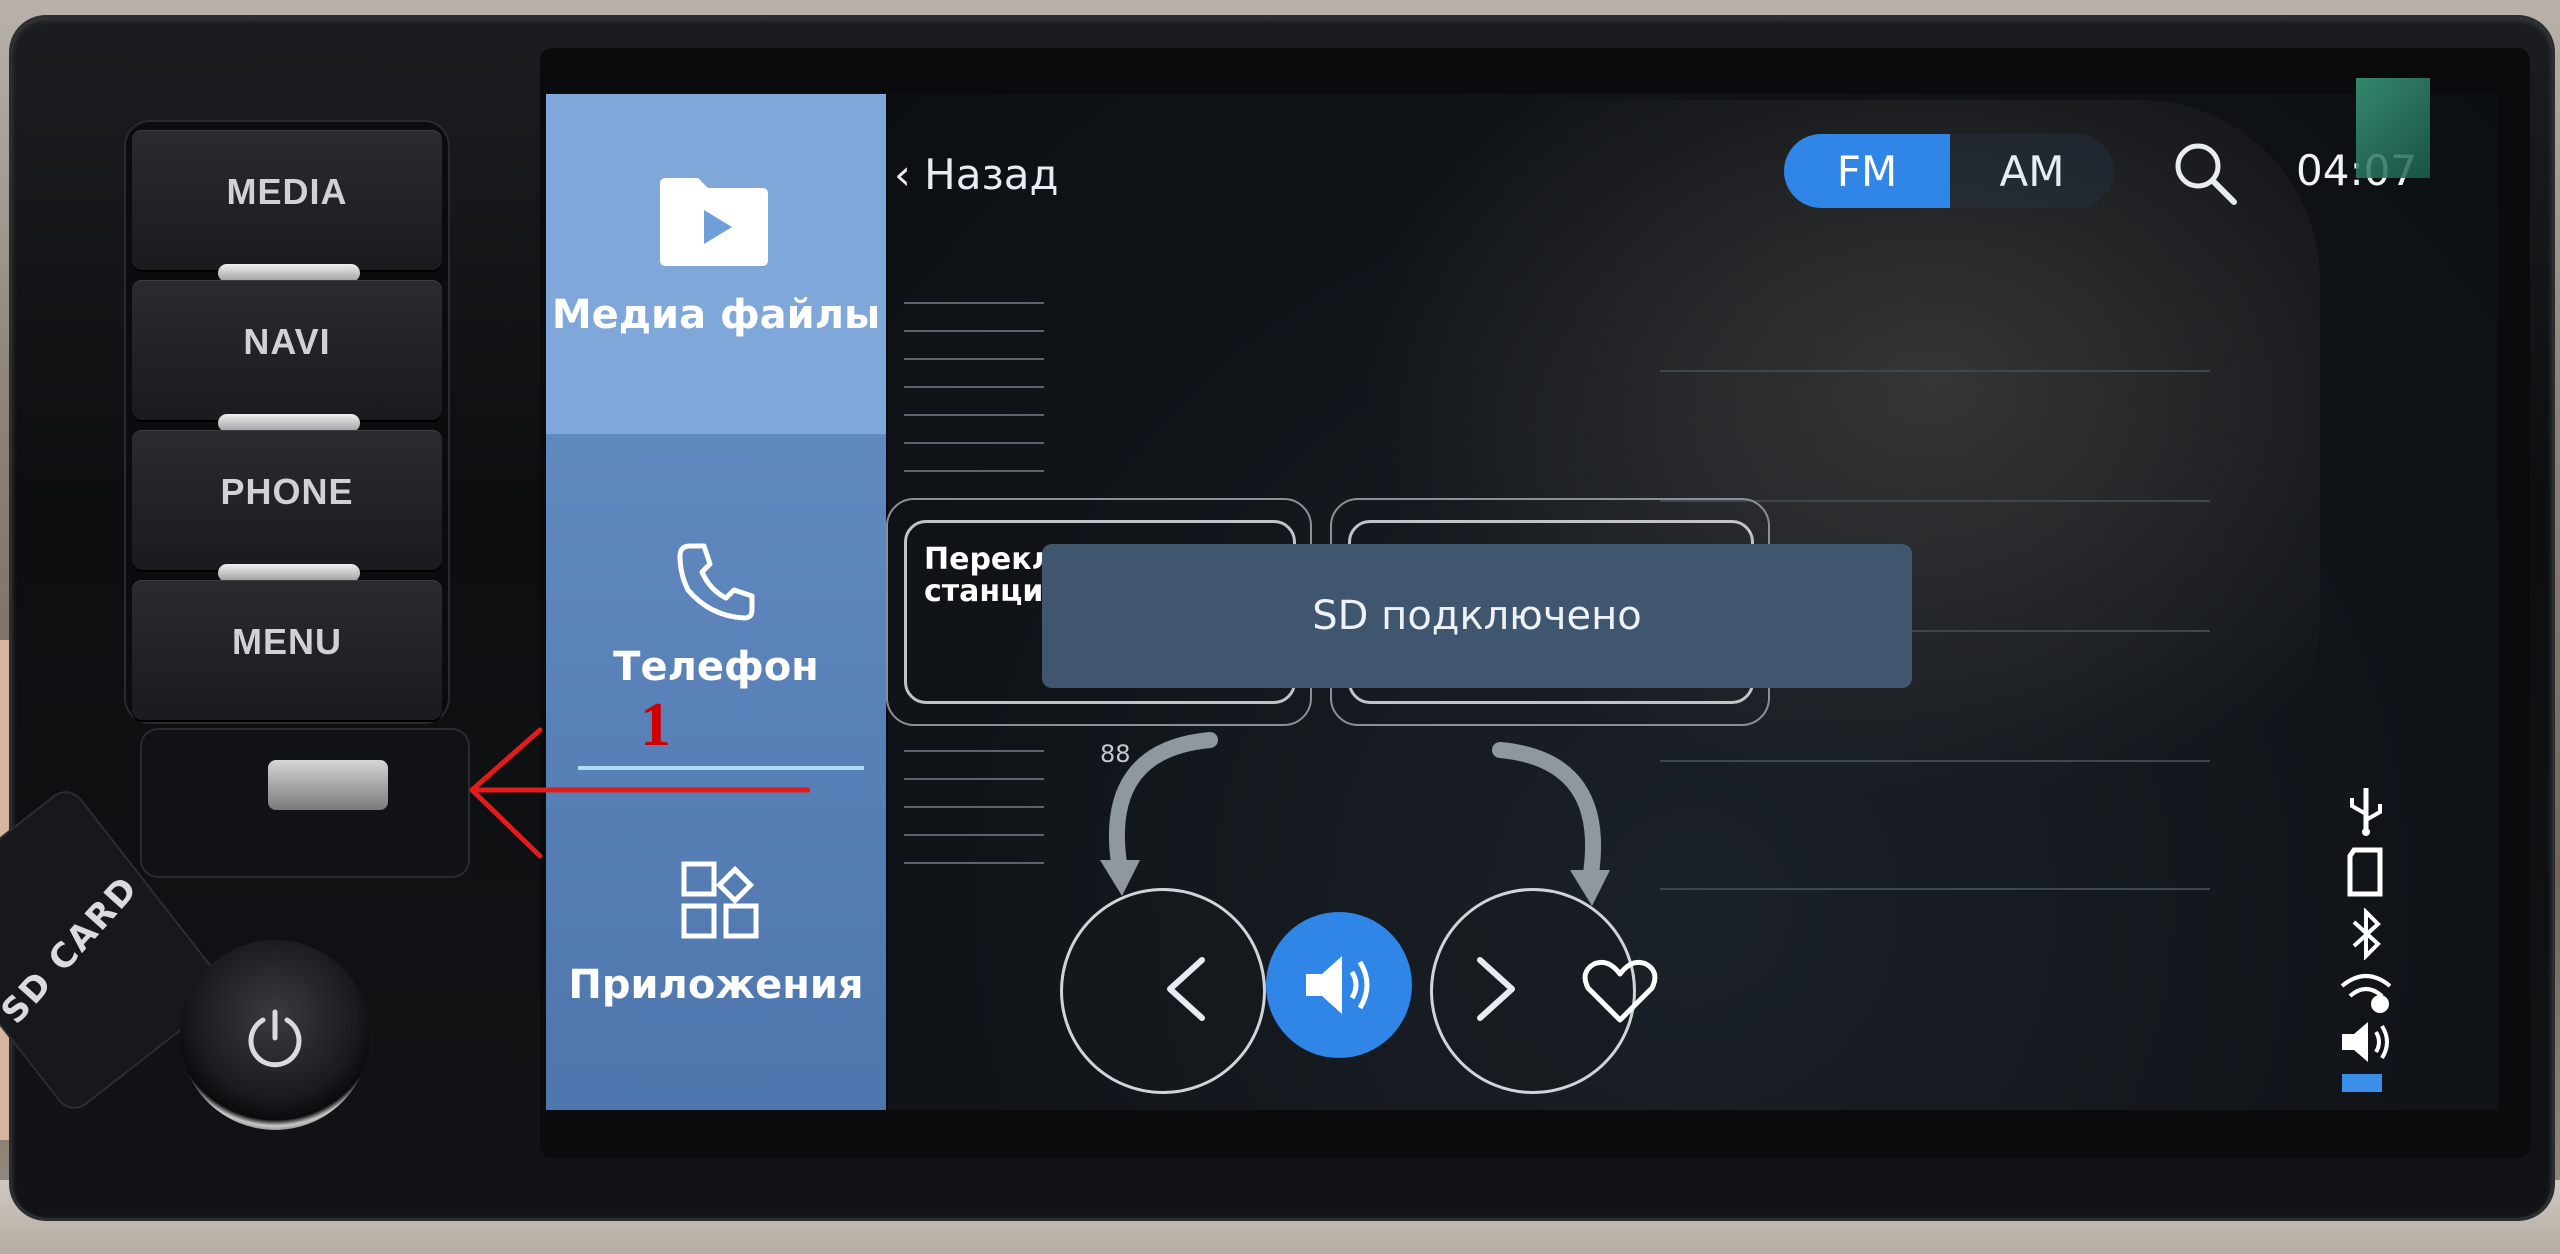 The height and width of the screenshot is (1254, 2560). Describe the element at coordinates (1185, 989) in the screenshot. I see `chevron-left-icon` at that location.